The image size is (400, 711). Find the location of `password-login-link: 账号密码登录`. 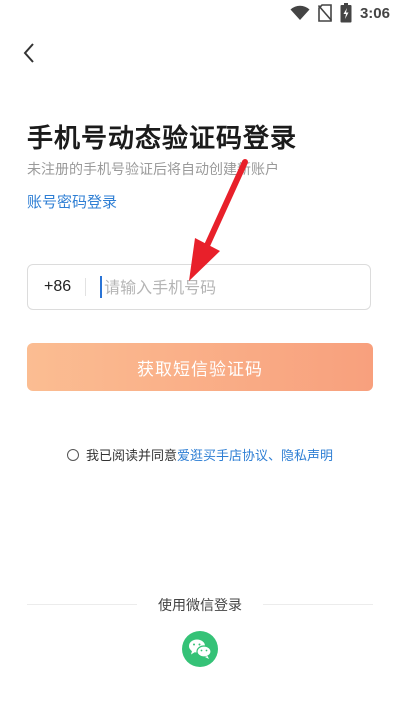

password-login-link: 账号密码登录 is located at coordinates (72, 201).